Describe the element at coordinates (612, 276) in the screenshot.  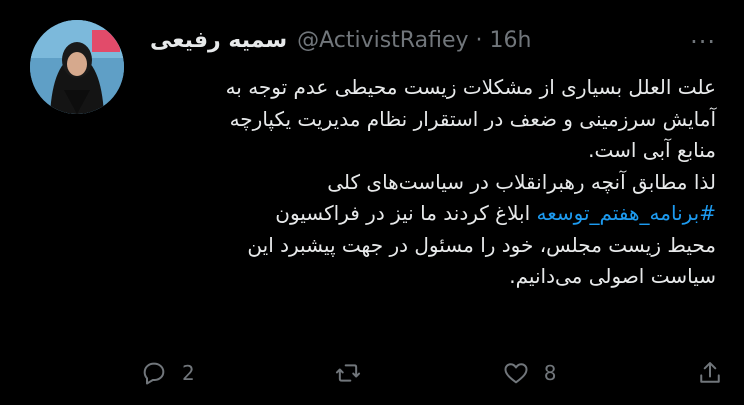
I see `tweet-line-7: سیاست اصولی می‌دانیم.` at that location.